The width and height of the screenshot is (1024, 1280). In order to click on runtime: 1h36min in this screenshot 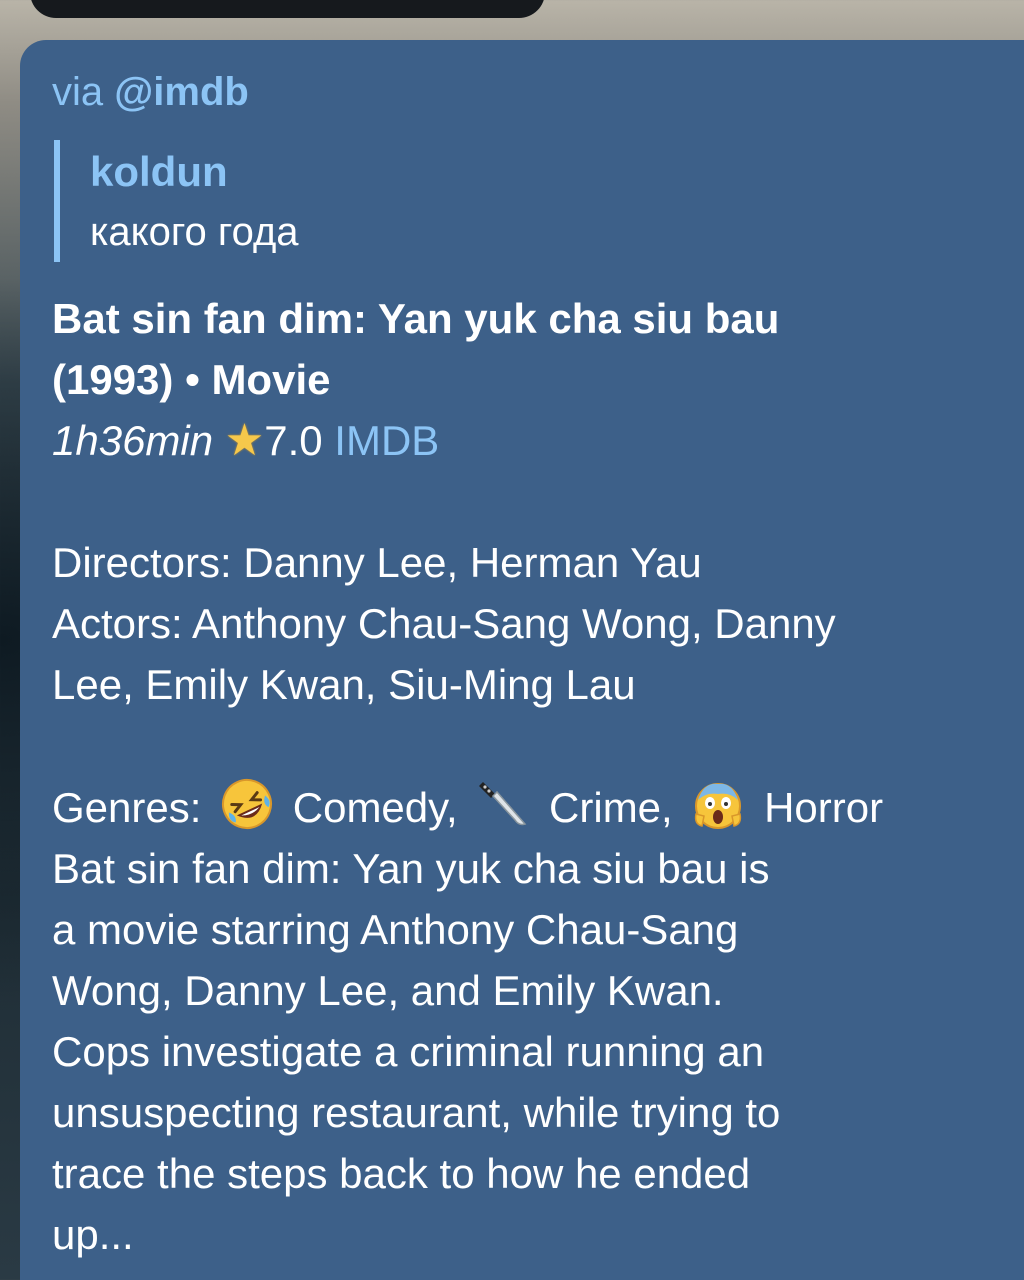, I will do `click(133, 440)`.